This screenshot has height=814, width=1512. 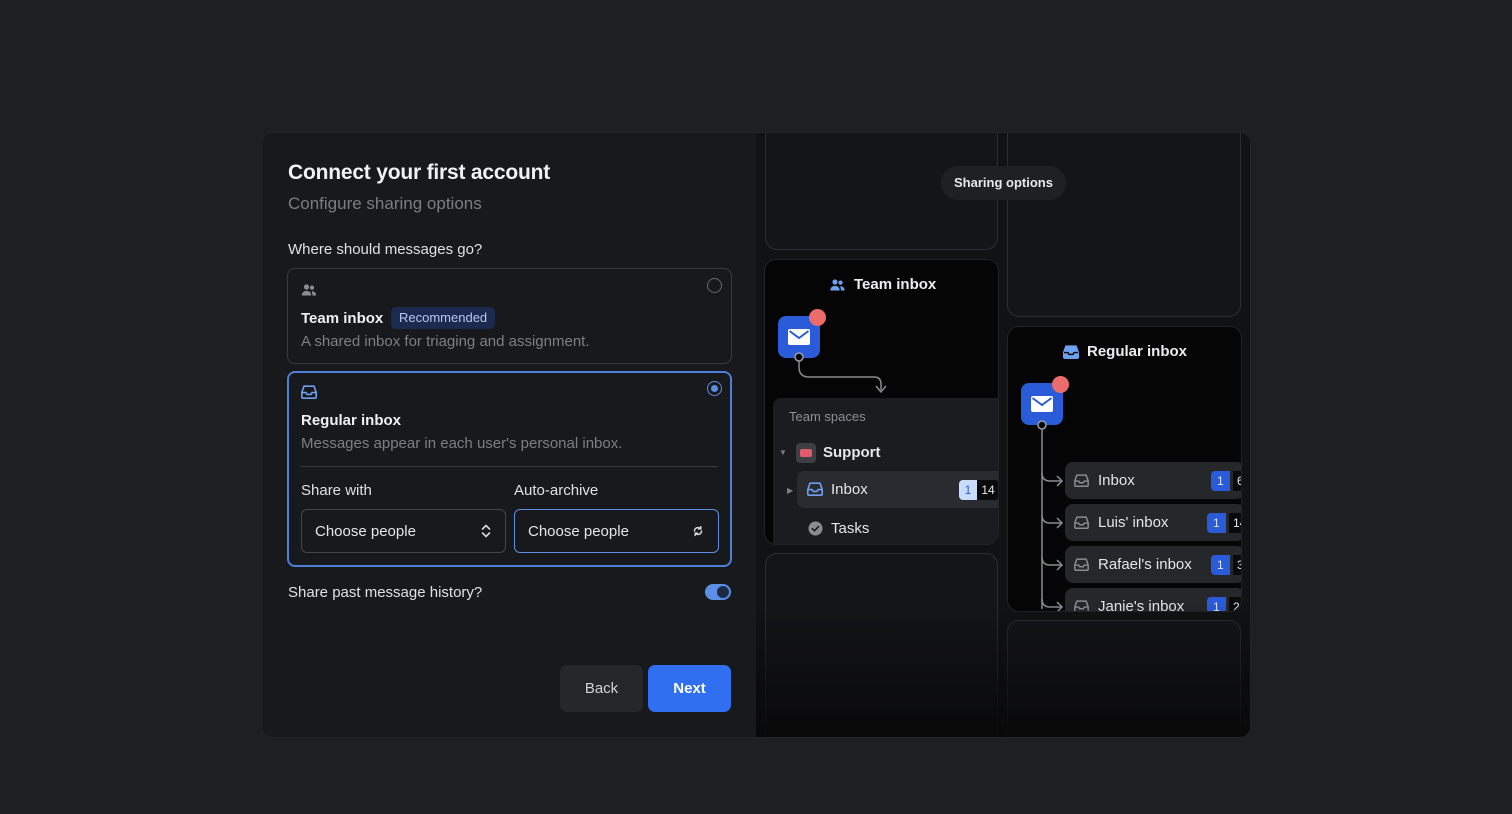 I want to click on page-title: Connect your first account, so click(x=419, y=172).